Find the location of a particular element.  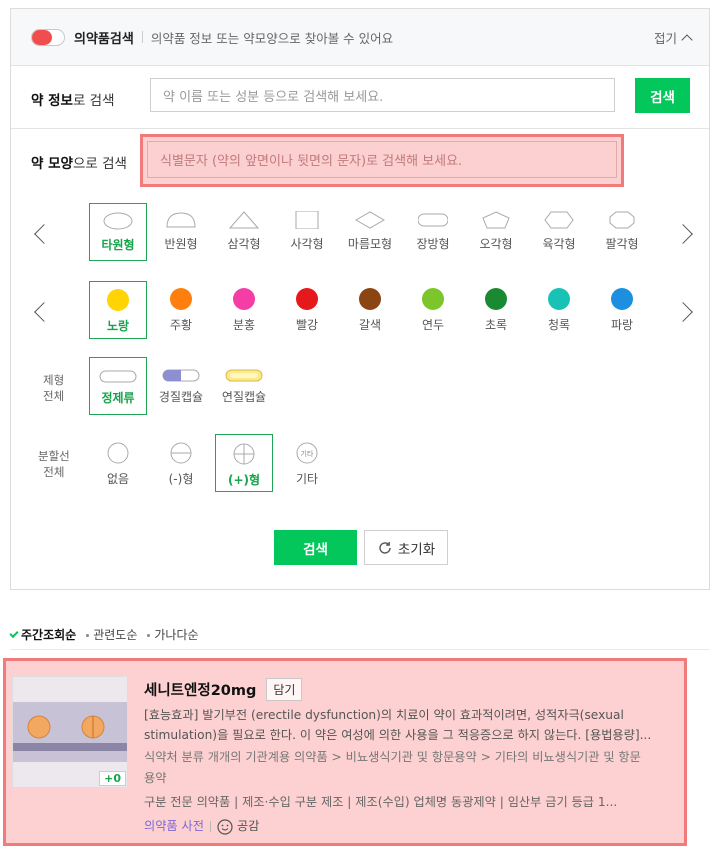

form-option: 정제류 is located at coordinates (118, 386).